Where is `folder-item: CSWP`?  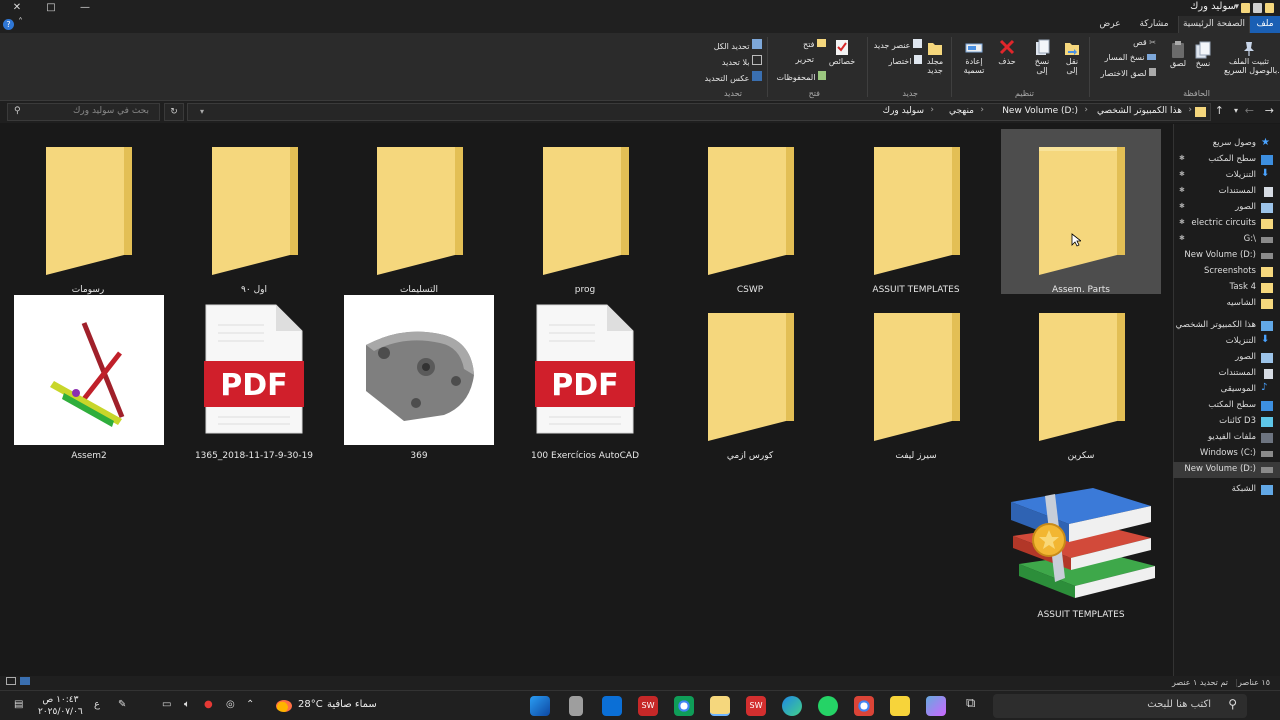
folder-item: CSWP is located at coordinates (750, 212).